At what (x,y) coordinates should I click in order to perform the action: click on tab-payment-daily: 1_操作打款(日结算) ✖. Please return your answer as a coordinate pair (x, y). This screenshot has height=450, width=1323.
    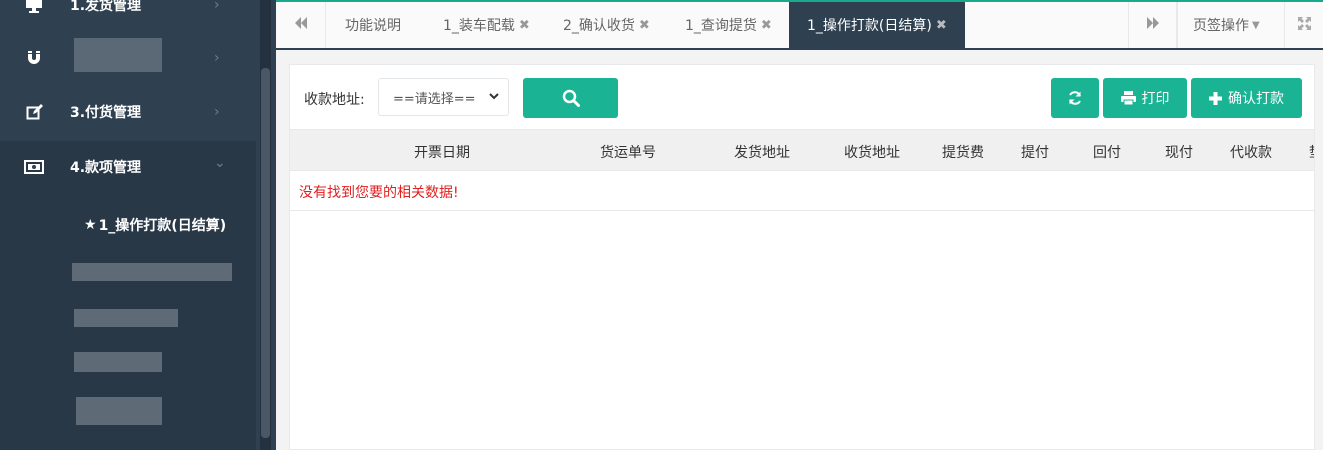
    Looking at the image, I should click on (877, 25).